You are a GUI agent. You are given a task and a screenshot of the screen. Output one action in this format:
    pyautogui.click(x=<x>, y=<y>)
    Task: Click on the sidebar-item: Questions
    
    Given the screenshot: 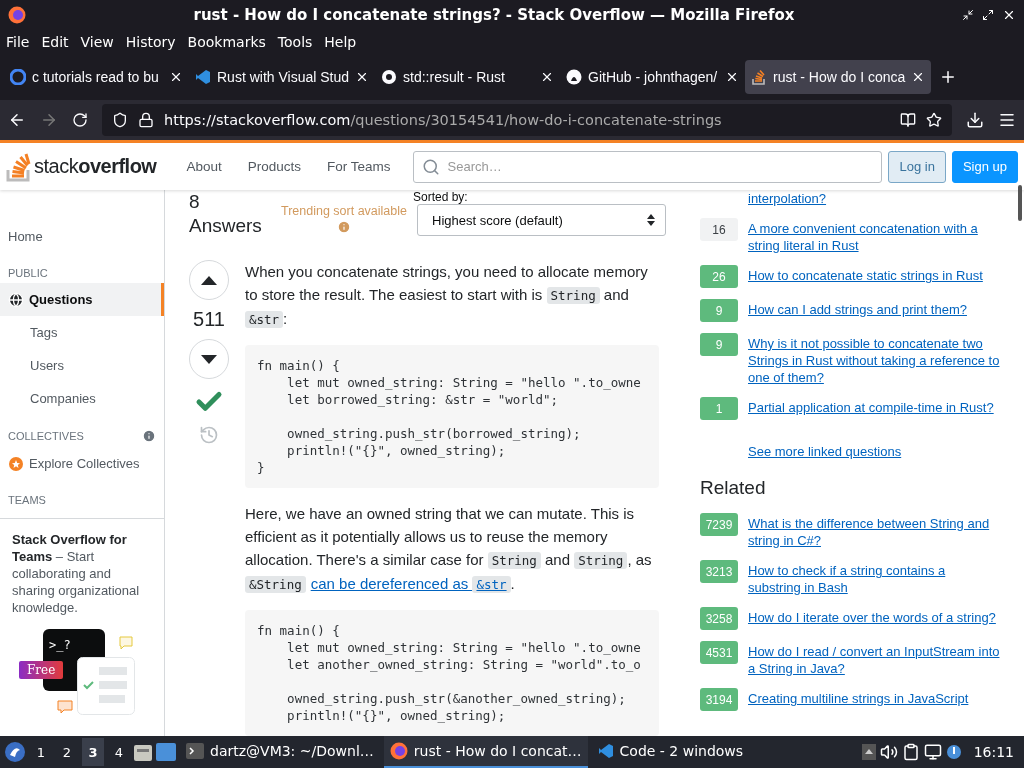 What is the action you would take?
    pyautogui.click(x=82, y=299)
    